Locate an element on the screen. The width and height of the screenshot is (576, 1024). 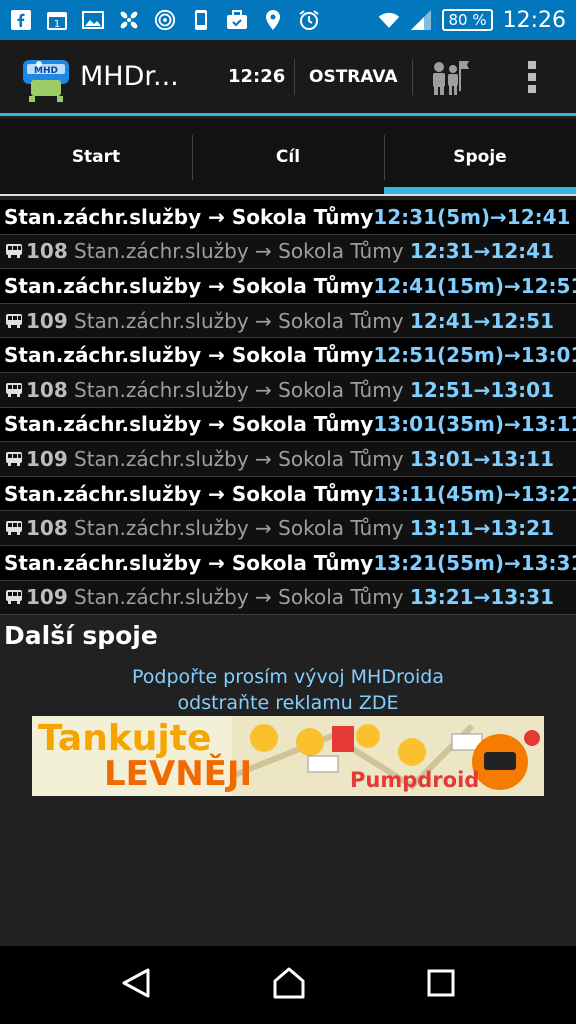
hotspot-icon is located at coordinates (165, 20).